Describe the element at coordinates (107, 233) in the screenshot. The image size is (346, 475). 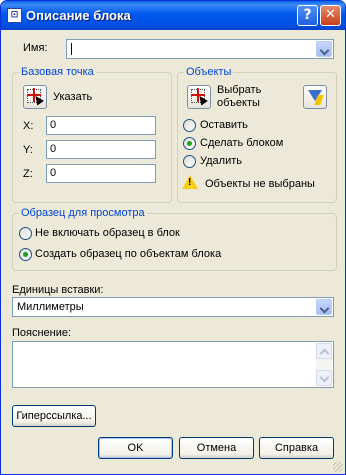
I see `radio-no-preview-label: Не включать образец в блок` at that location.